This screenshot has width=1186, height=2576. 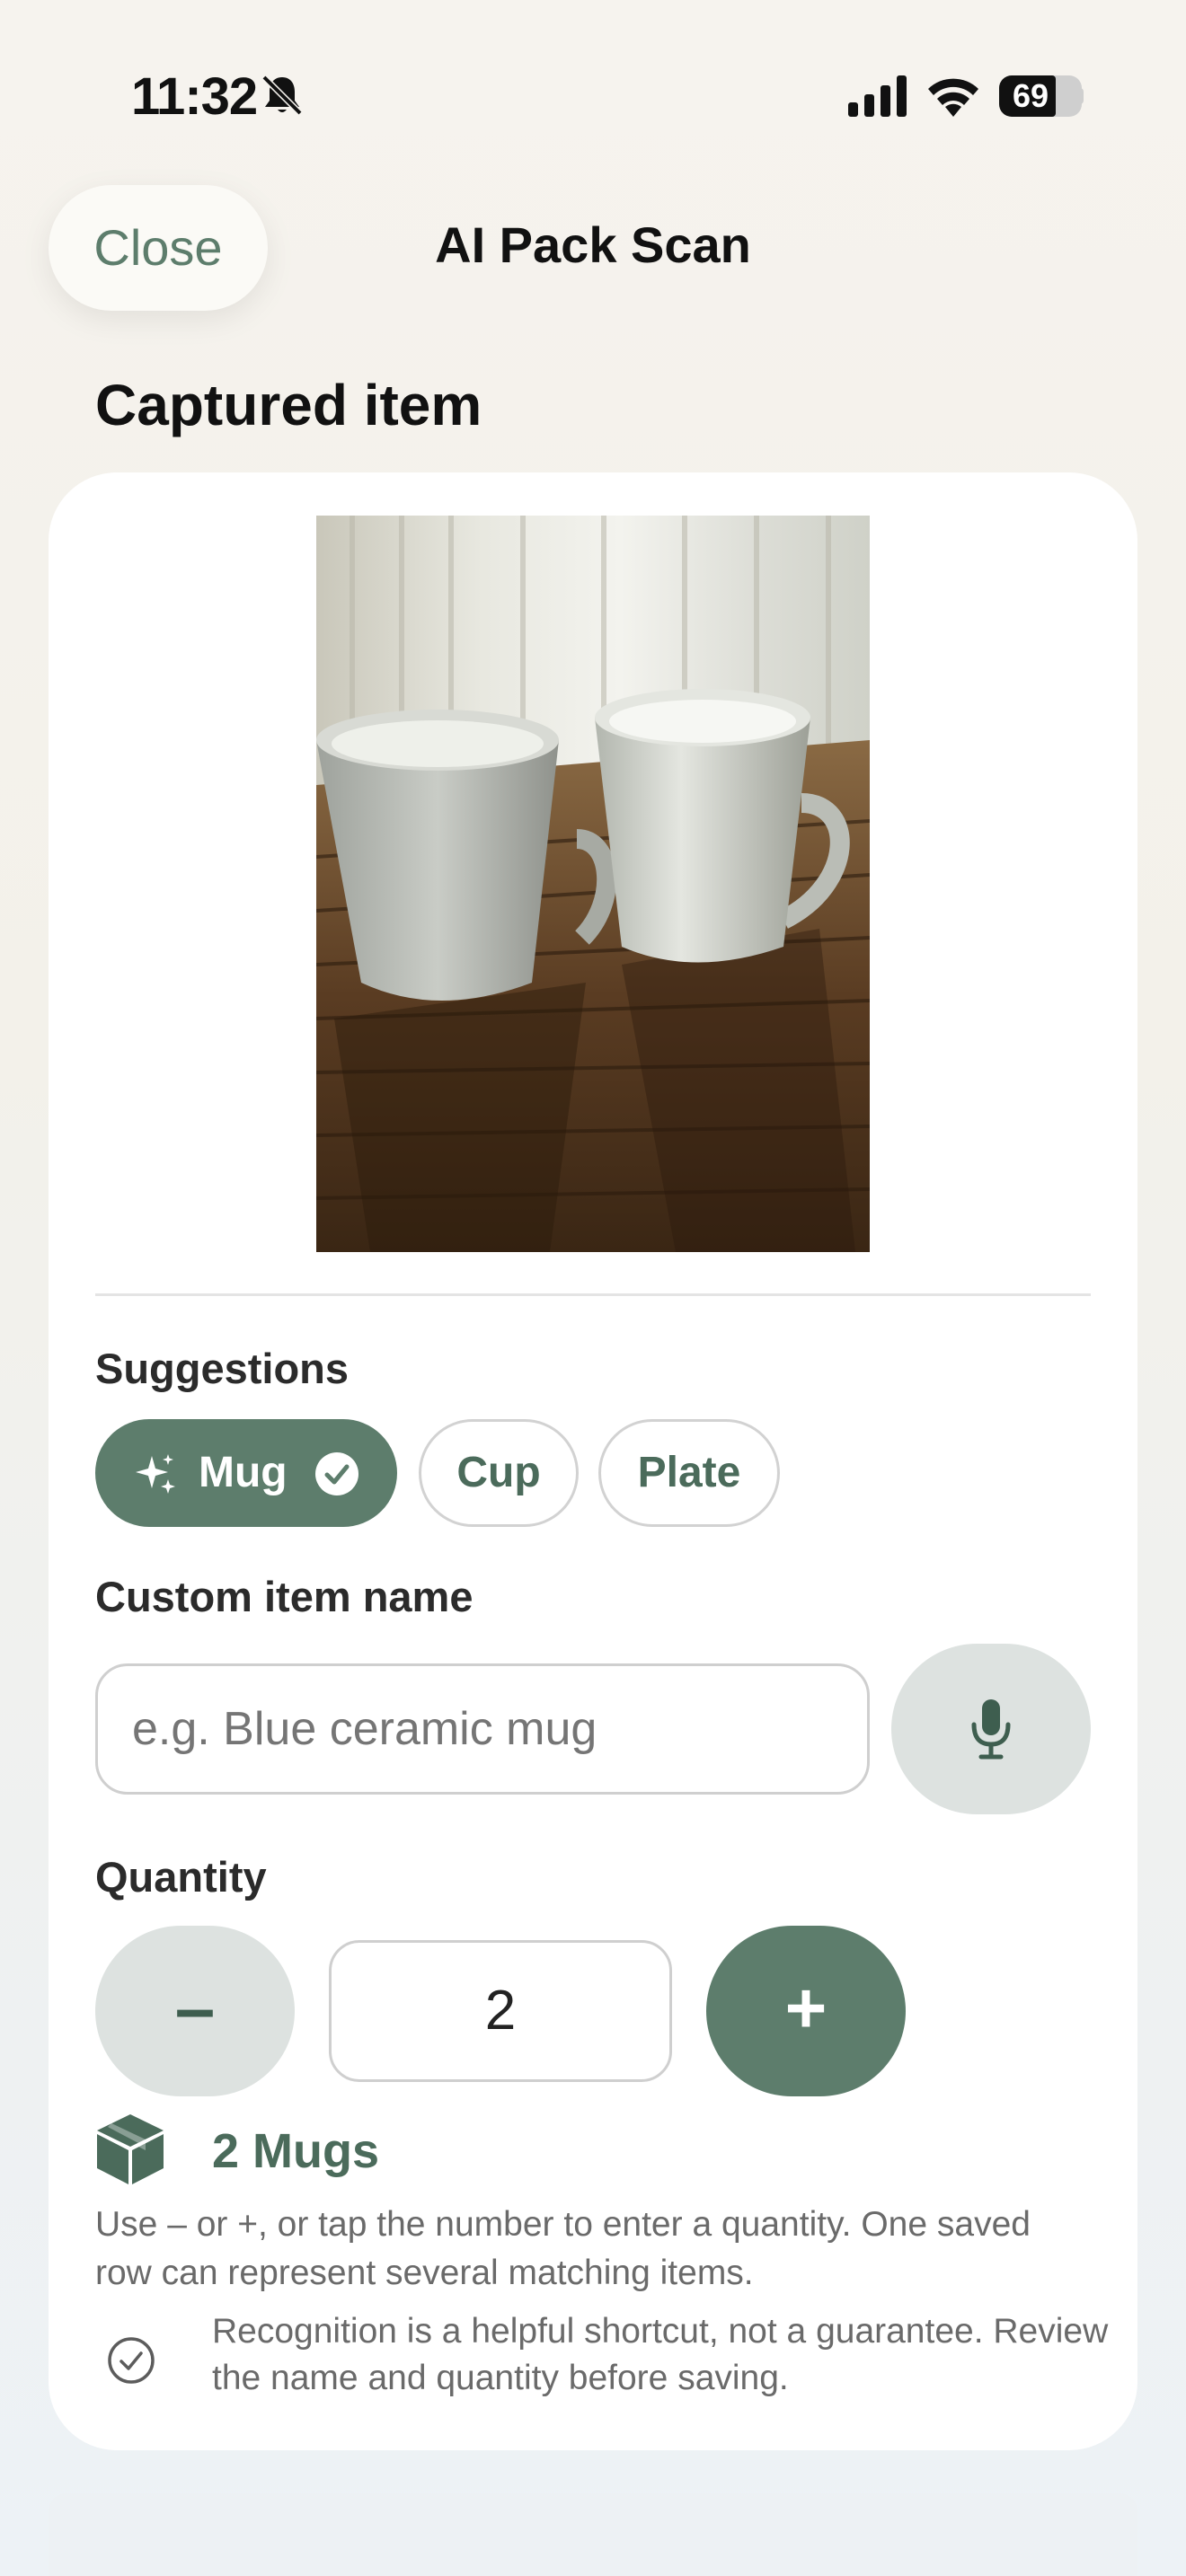 I want to click on bottom-panel, so click(x=593, y=2534).